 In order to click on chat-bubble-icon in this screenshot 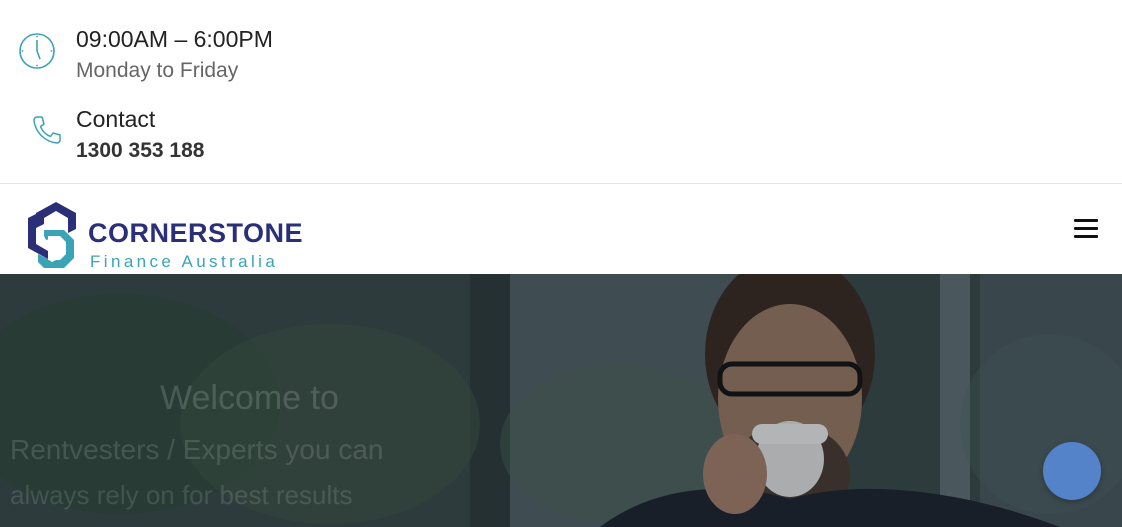, I will do `click(1072, 471)`.